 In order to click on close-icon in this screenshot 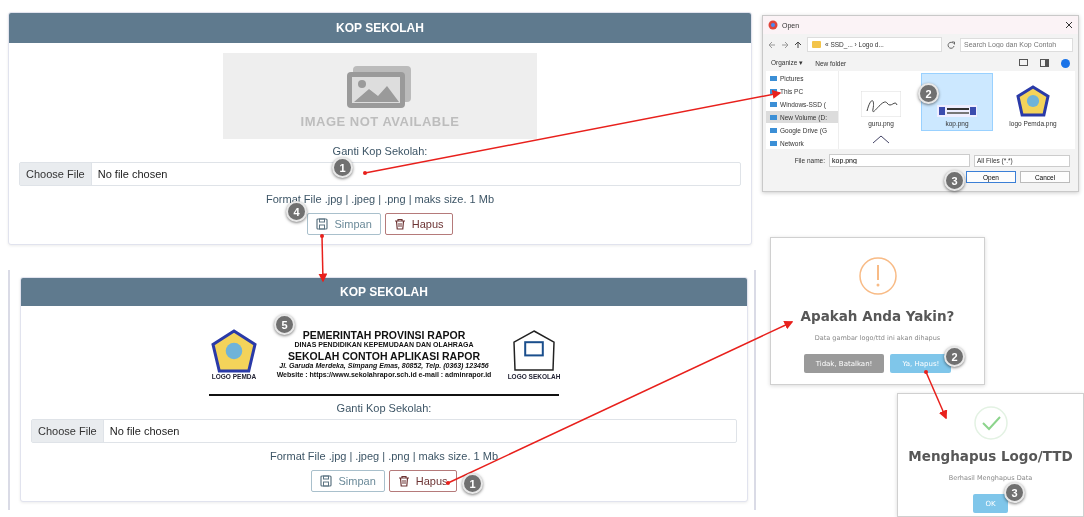, I will do `click(1069, 25)`.